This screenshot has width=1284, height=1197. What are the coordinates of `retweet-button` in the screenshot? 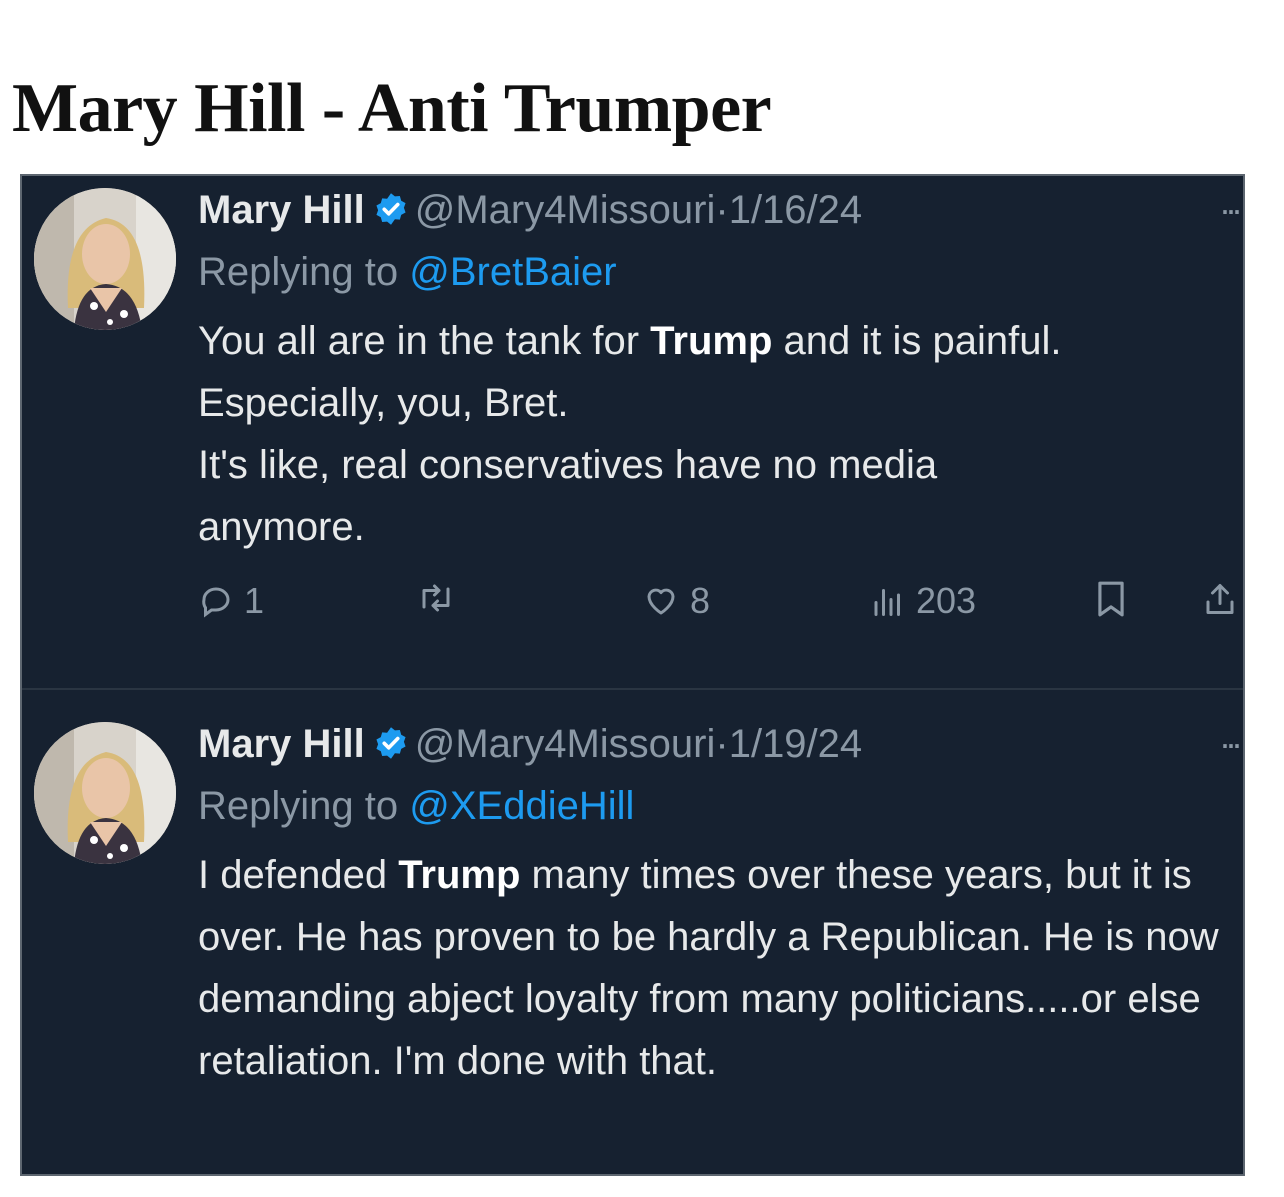 It's located at (436, 598).